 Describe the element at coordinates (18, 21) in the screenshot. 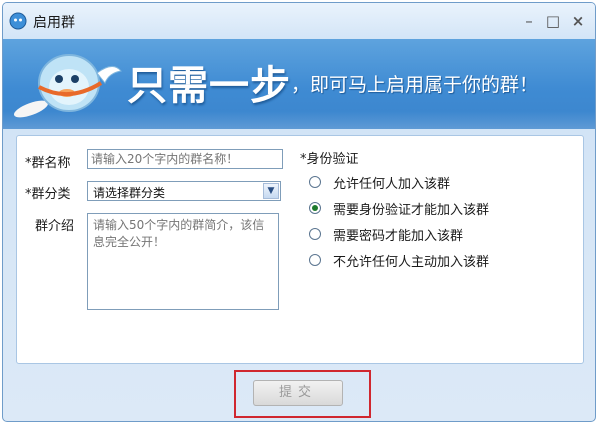

I see `qq-group-icon` at that location.